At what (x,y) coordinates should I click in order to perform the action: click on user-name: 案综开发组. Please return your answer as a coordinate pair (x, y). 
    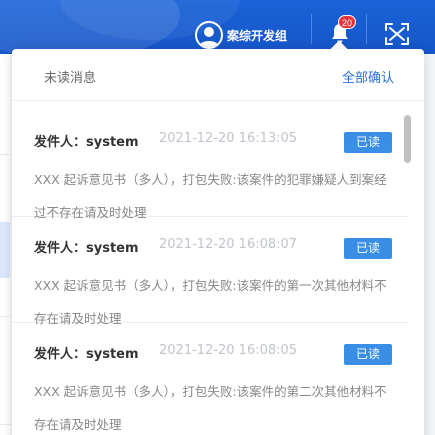
    Looking at the image, I should click on (257, 35).